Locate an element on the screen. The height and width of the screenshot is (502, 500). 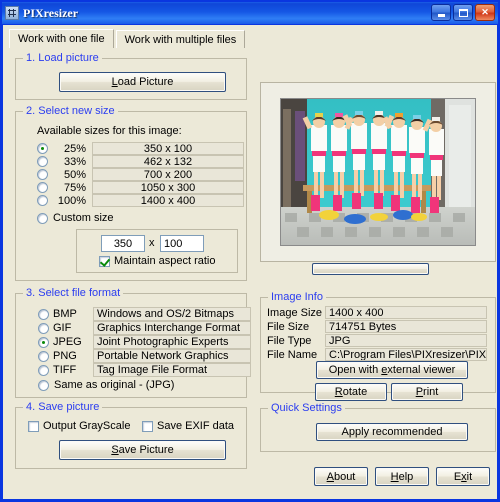
tab-label: Work with multiple files is located at coordinates (180, 39).